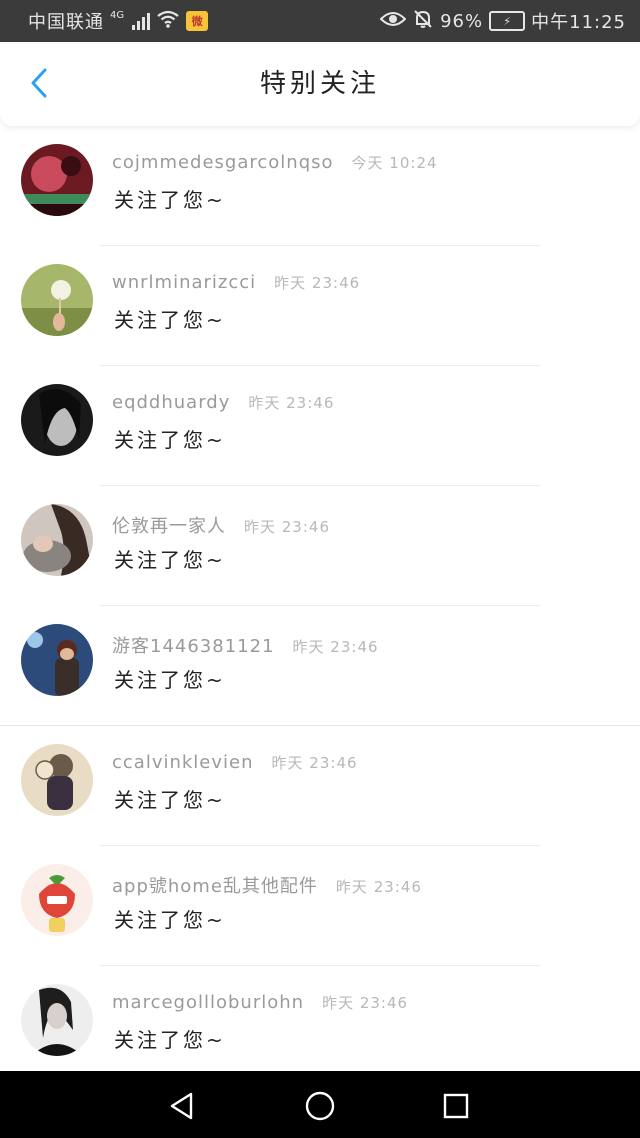 The image size is (640, 1138). What do you see at coordinates (320, 186) in the screenshot?
I see `list-item: cojmmedesgarcolnqso 今天 10:24 关注了您~` at bounding box center [320, 186].